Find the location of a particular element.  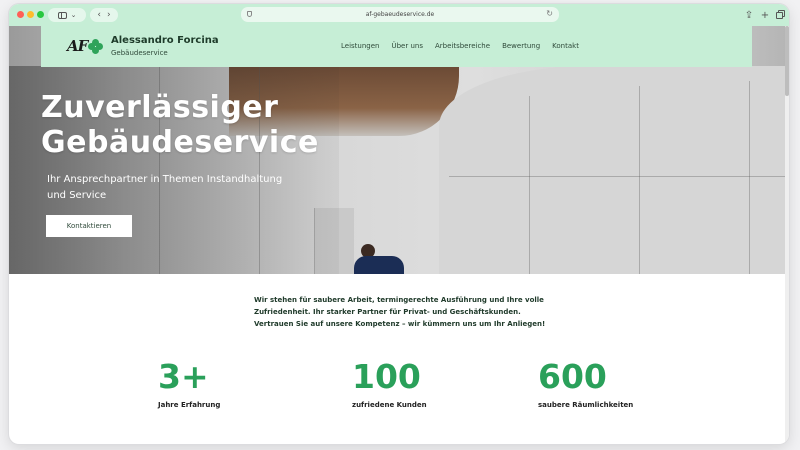

contact-button: Kontaktieren is located at coordinates (89, 226).